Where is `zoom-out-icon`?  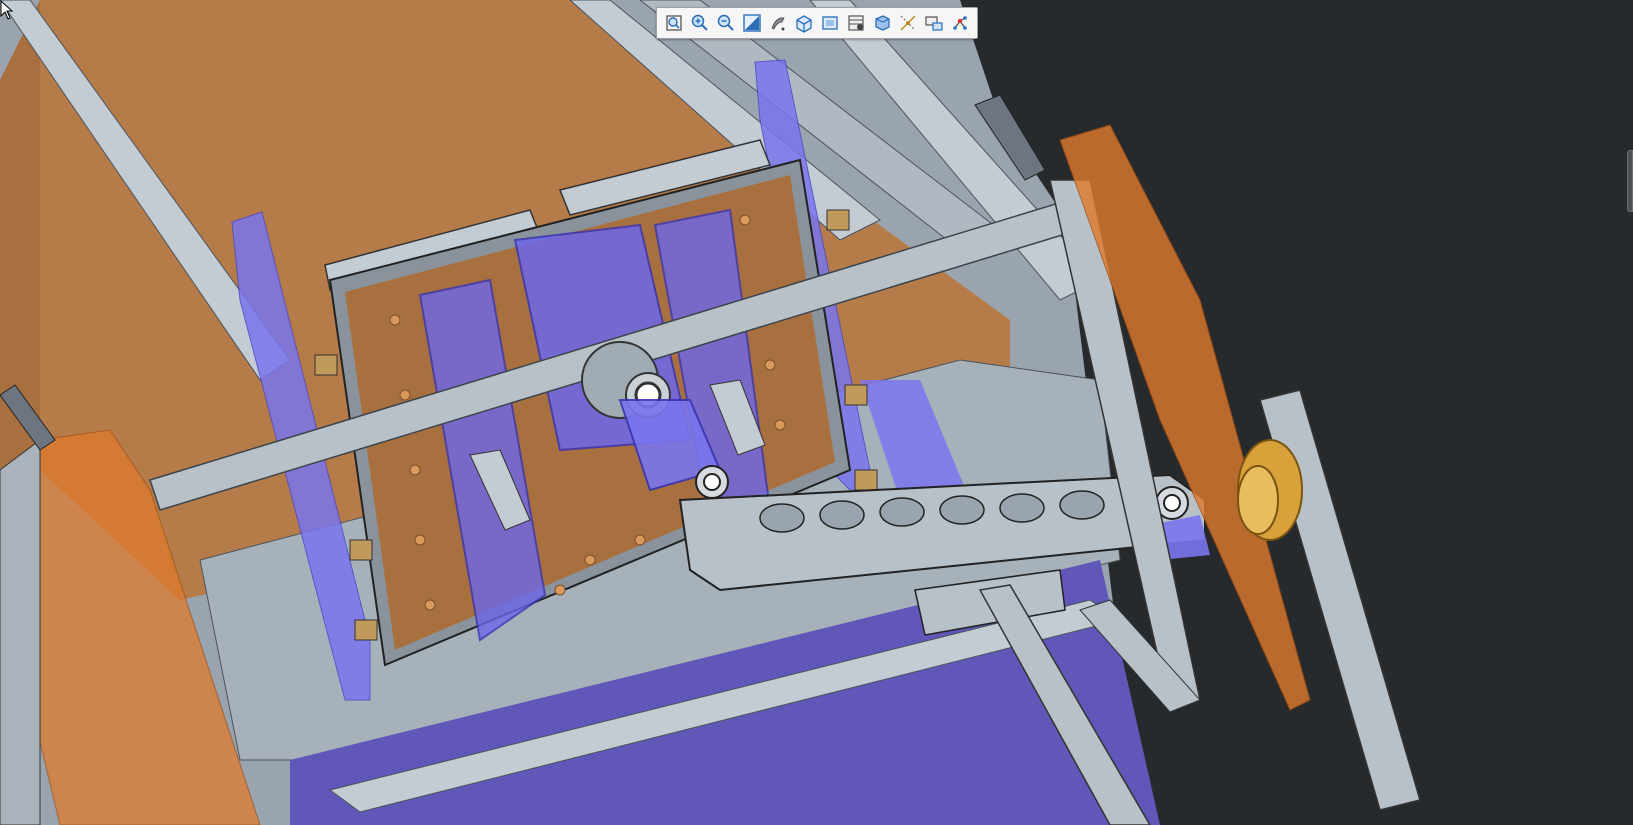 zoom-out-icon is located at coordinates (725, 22).